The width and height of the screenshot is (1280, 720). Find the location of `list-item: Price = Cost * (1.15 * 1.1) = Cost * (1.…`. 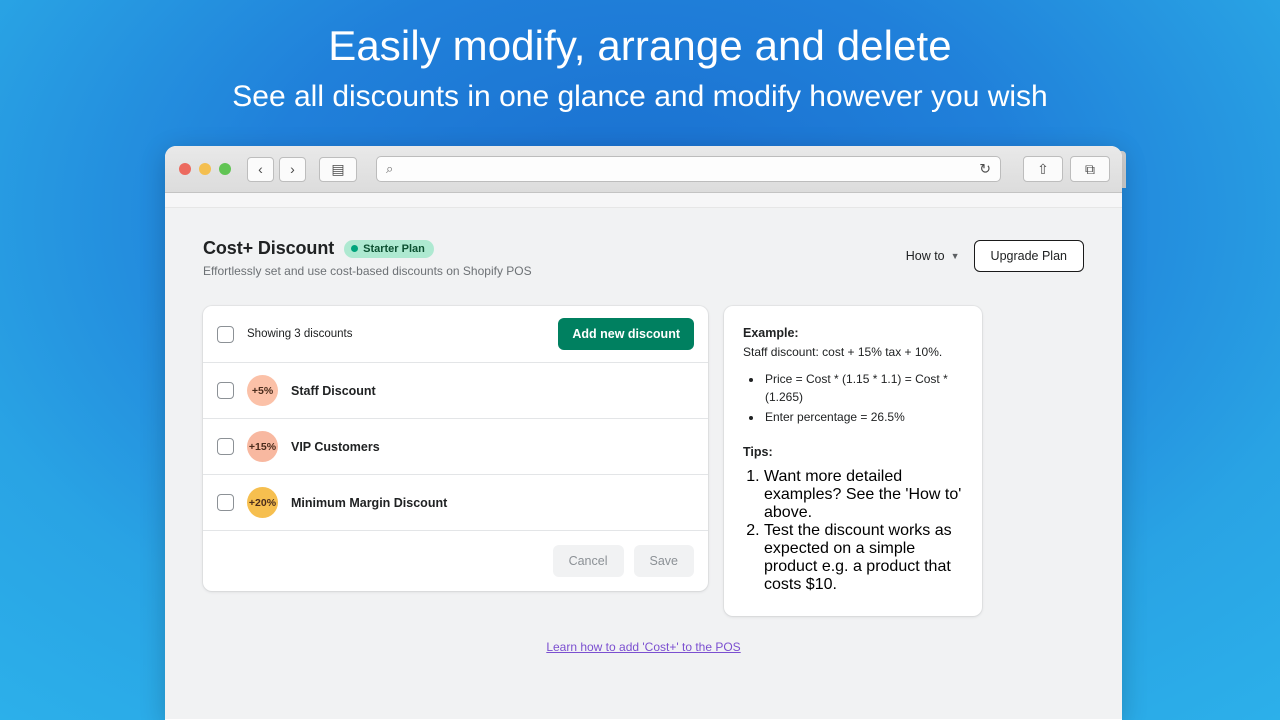

list-item: Price = Cost * (1.15 * 1.1) = Cost * (1.… is located at coordinates (863, 388).